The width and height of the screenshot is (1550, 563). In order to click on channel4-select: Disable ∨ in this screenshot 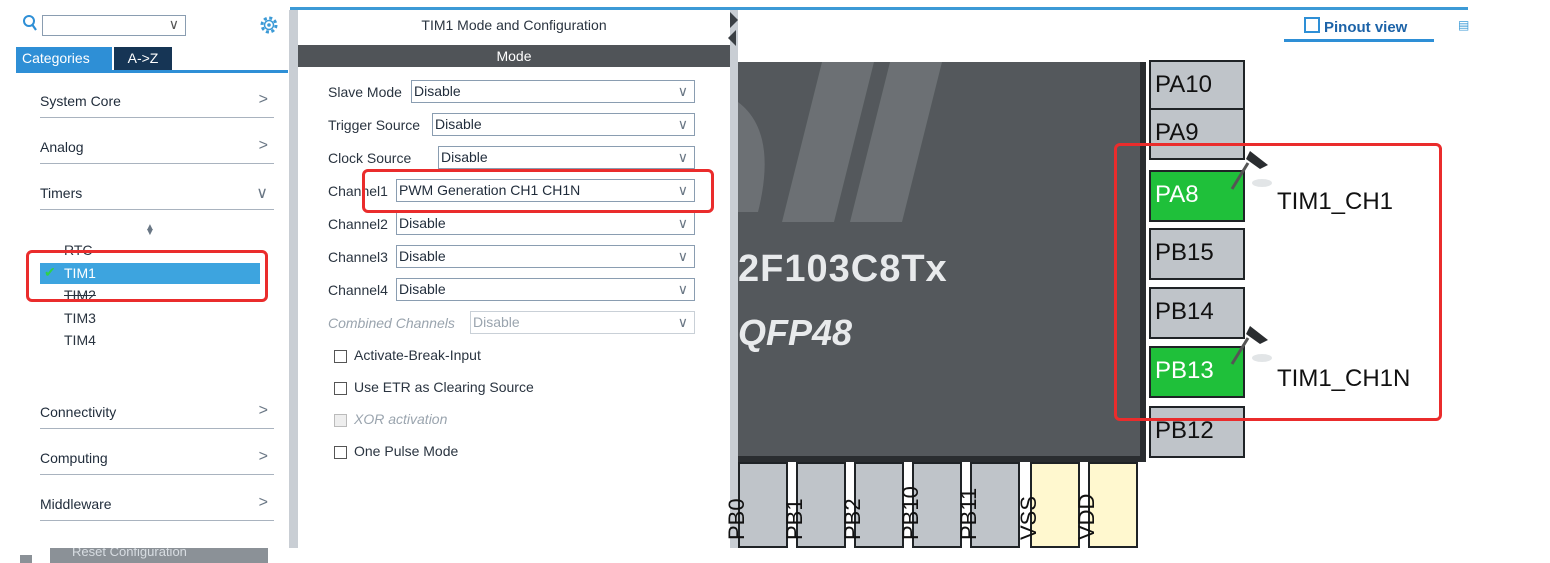, I will do `click(545, 289)`.